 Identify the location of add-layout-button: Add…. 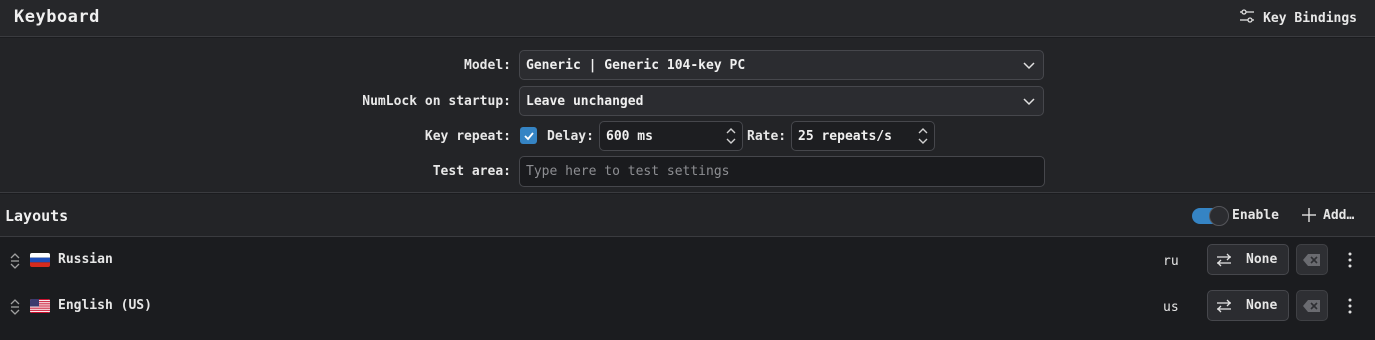
(1327, 215).